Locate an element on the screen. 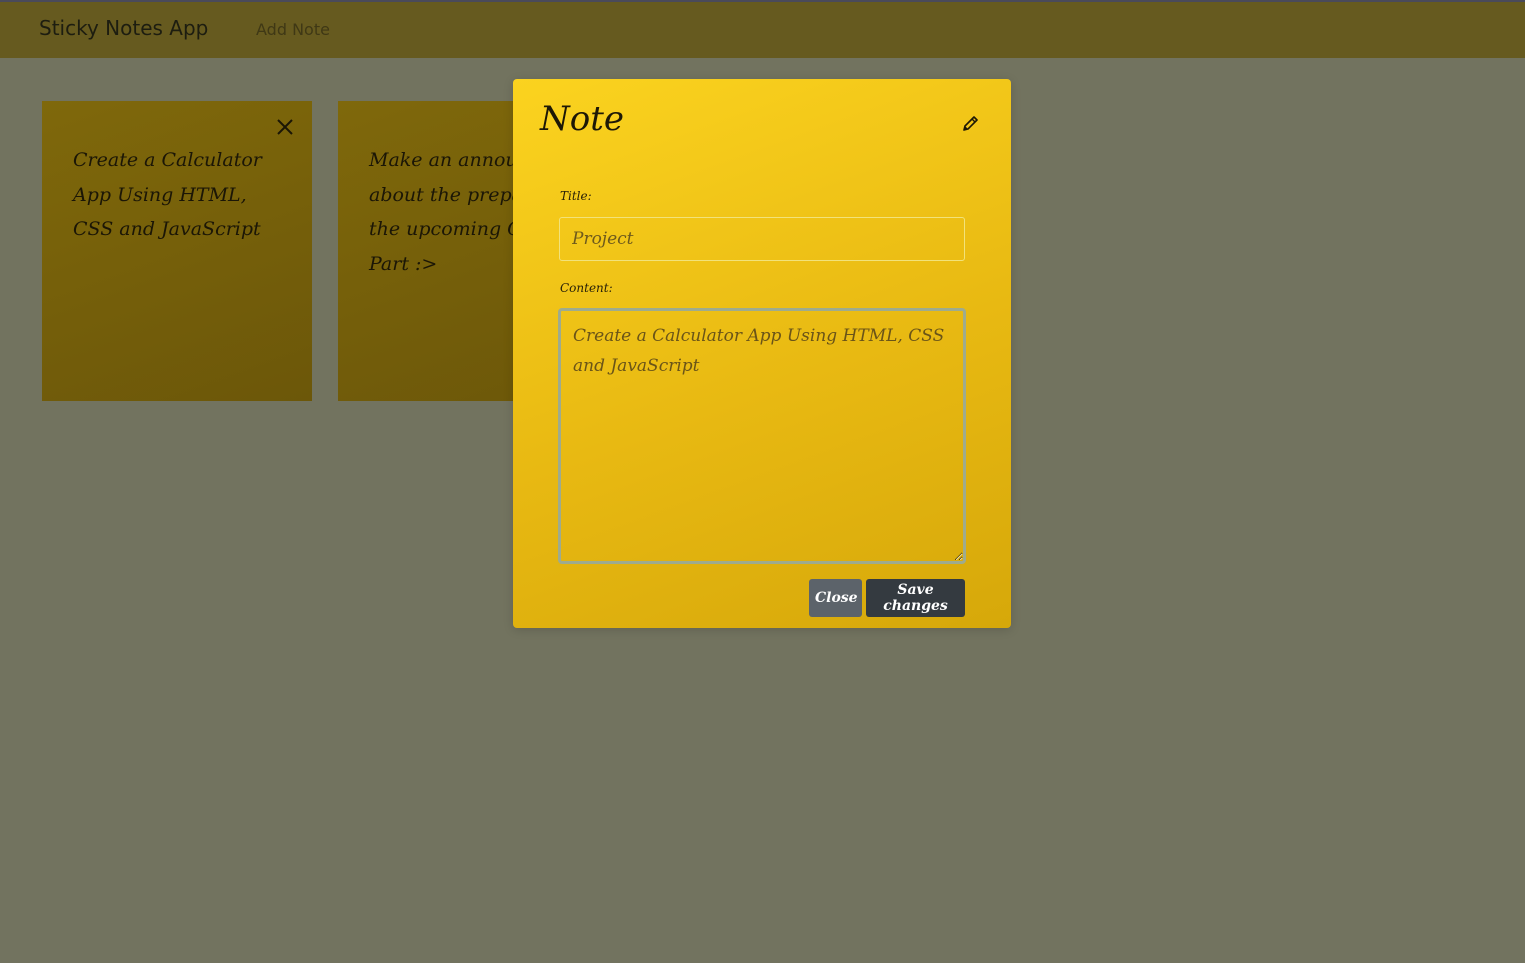 This screenshot has height=963, width=1525. close-icon is located at coordinates (285, 127).